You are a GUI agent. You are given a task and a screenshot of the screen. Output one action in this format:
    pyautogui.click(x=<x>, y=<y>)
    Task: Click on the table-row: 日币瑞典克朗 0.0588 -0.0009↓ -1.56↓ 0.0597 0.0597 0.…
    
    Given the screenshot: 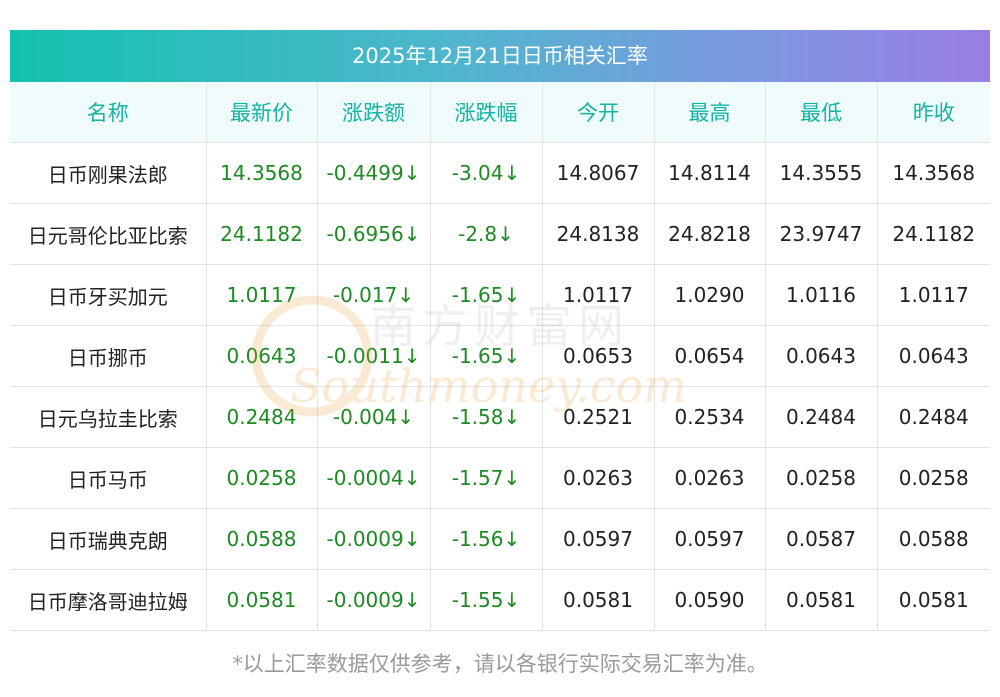 What is the action you would take?
    pyautogui.click(x=500, y=539)
    